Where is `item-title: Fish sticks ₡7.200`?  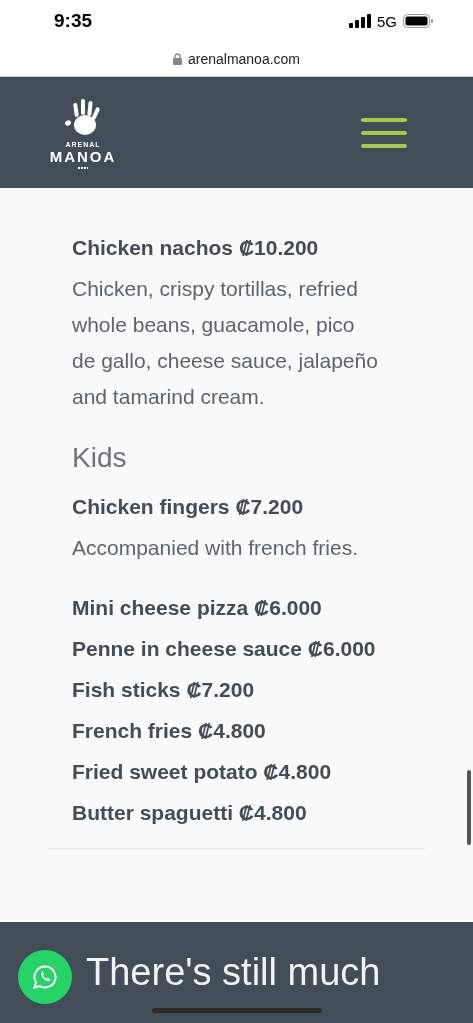 item-title: Fish sticks ₡7.200 is located at coordinates (164, 690).